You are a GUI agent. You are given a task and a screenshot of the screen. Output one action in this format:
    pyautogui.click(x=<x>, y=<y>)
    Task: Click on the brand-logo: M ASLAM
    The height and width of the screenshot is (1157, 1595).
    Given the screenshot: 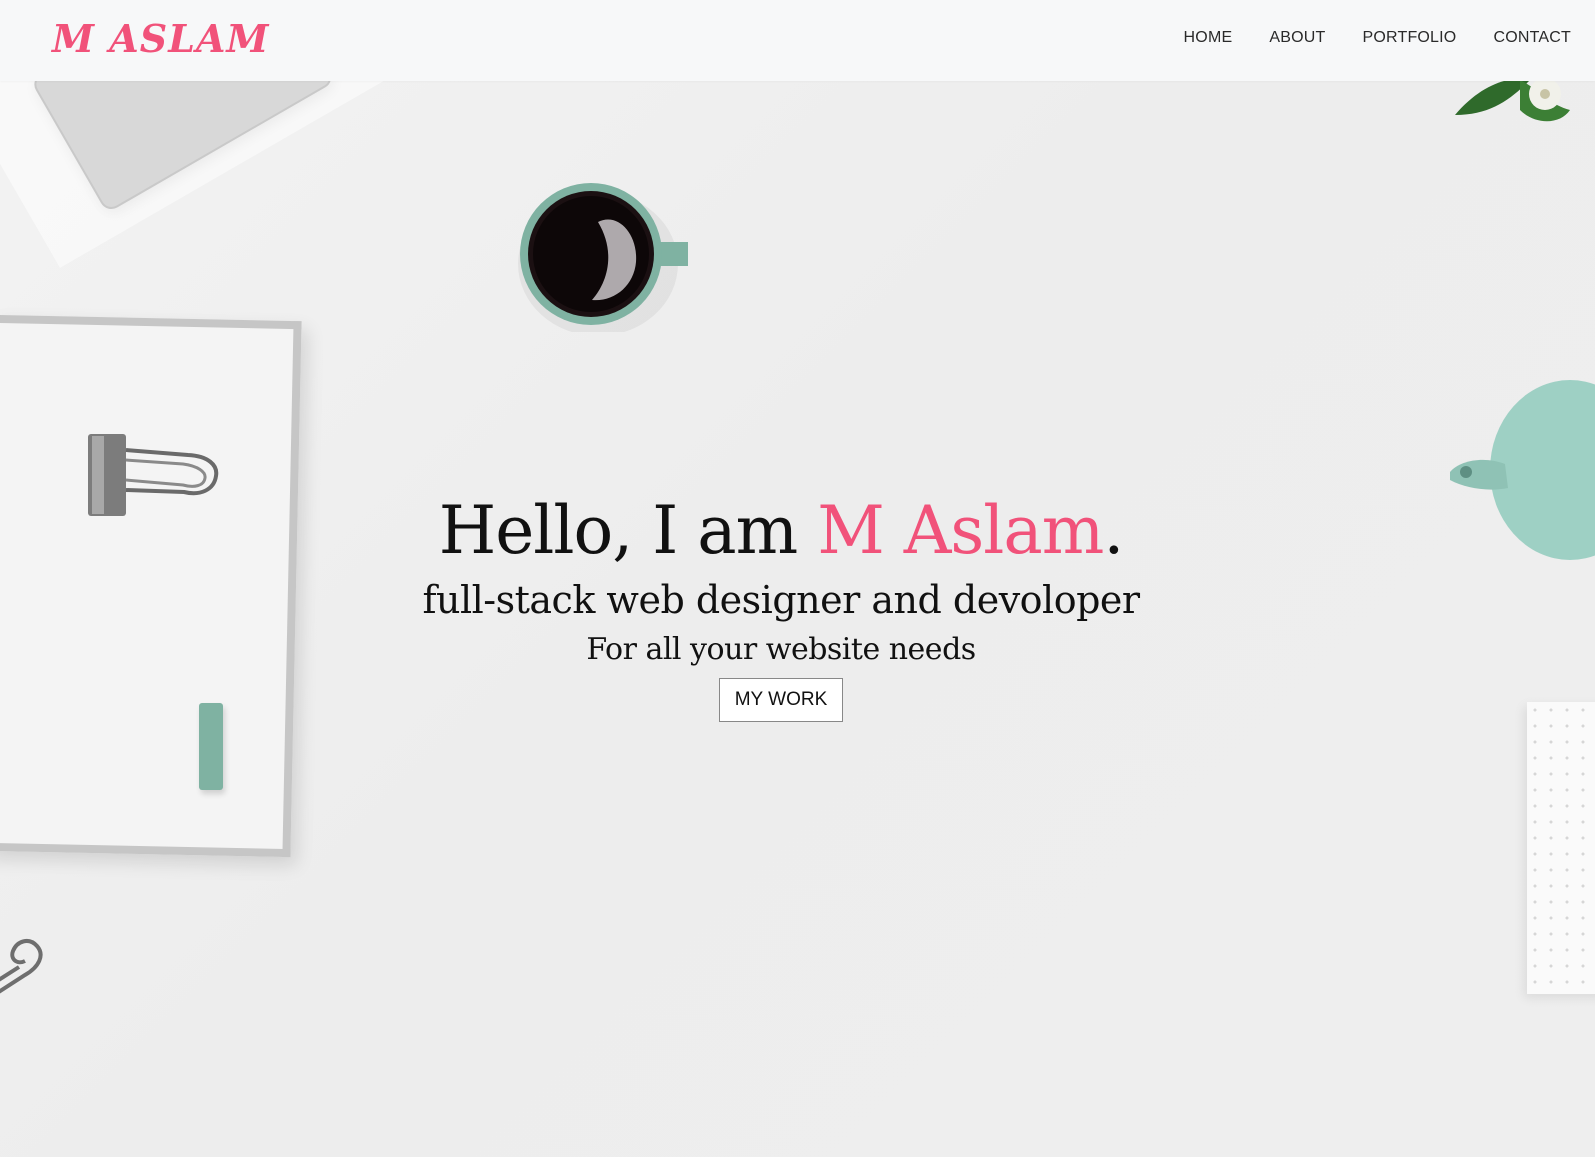 What is the action you would take?
    pyautogui.click(x=160, y=39)
    